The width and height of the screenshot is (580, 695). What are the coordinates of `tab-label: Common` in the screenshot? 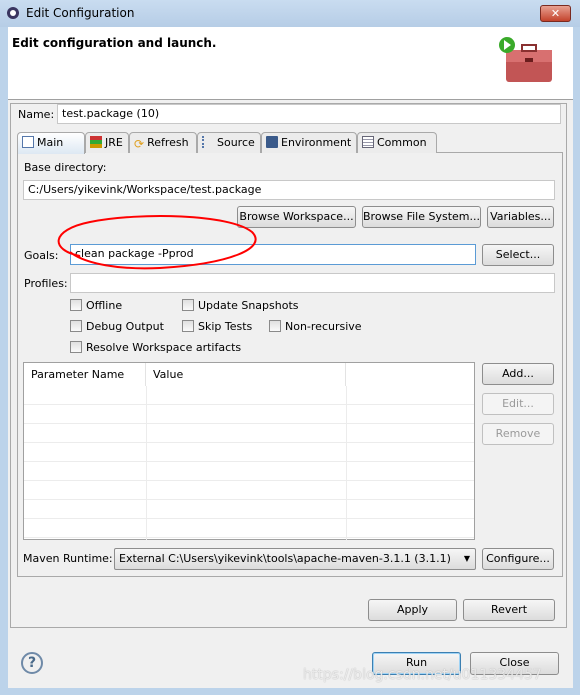 It's located at (402, 142).